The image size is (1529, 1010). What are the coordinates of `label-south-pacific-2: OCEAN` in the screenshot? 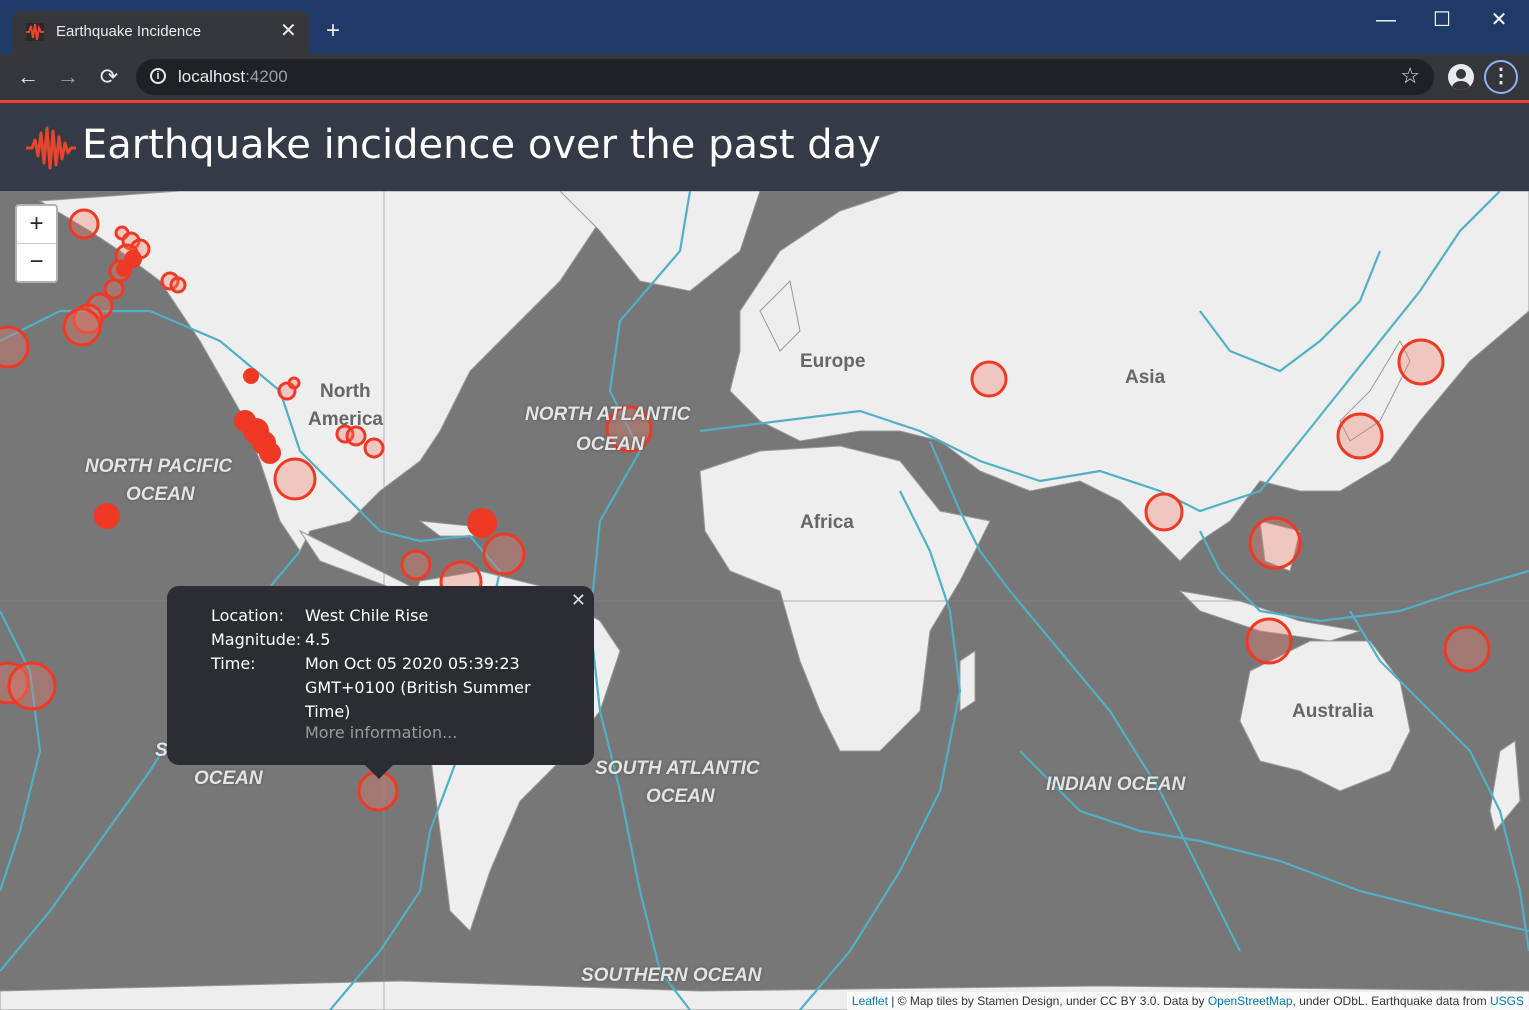 It's located at (228, 778).